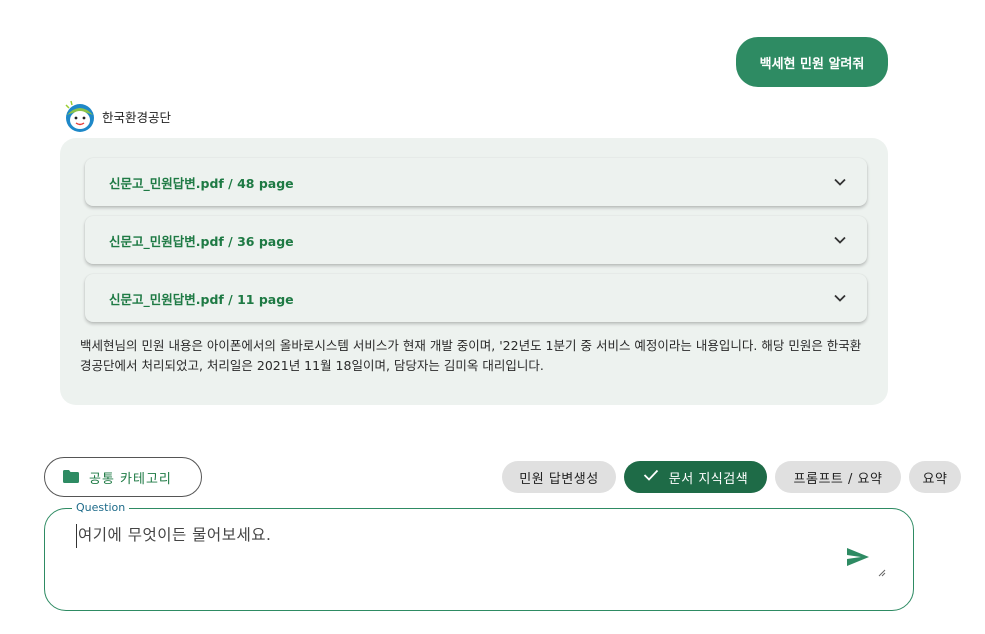 This screenshot has height=634, width=985. Describe the element at coordinates (201, 241) in the screenshot. I see `source-label: 신문고_민원답변.pdf / 36 page` at that location.